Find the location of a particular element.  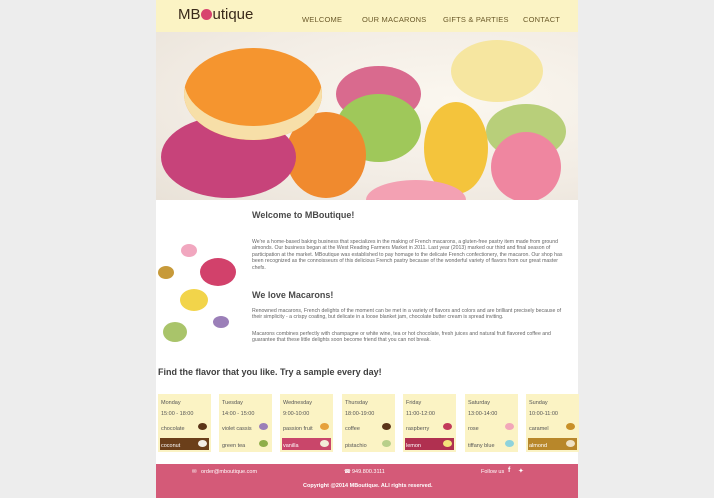

flavor-2: coconut is located at coordinates (171, 446).